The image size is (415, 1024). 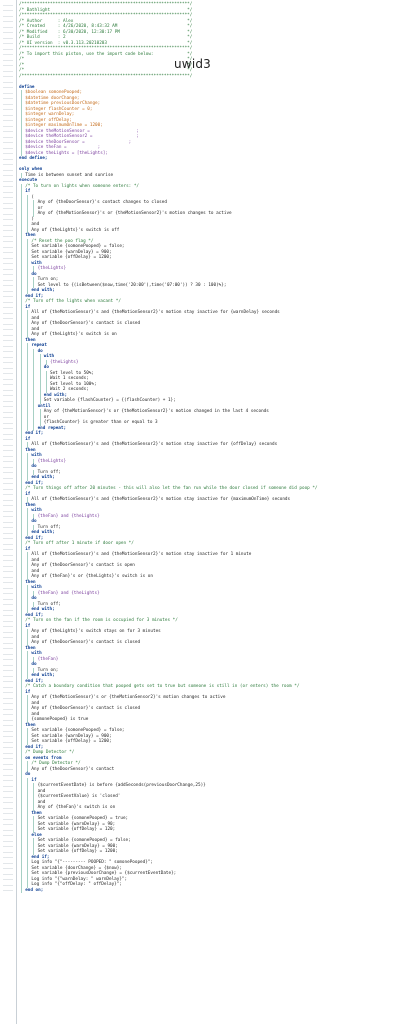 What do you see at coordinates (69, 175) in the screenshot?
I see `code-text: Time is between sunset and sunrise` at bounding box center [69, 175].